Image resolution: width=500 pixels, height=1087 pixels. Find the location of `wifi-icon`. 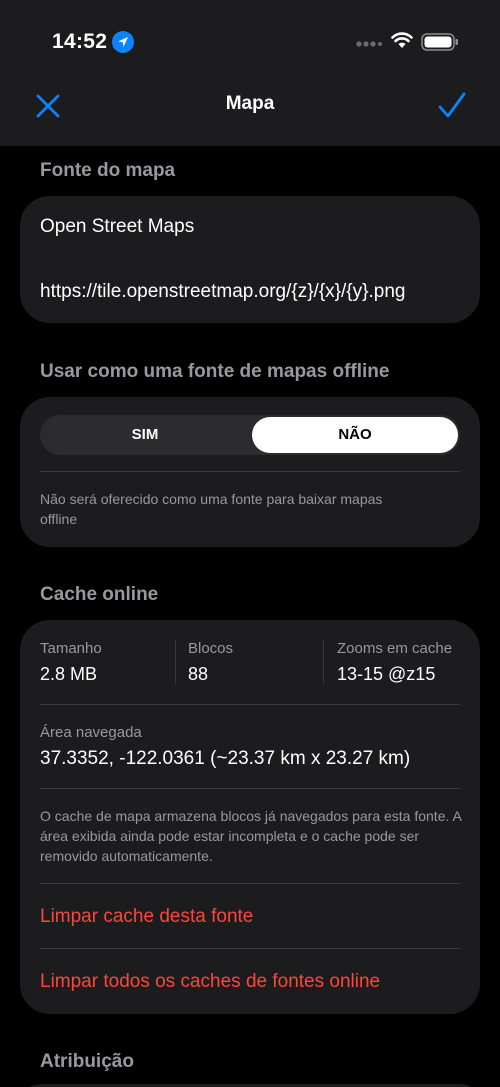

wifi-icon is located at coordinates (402, 40).